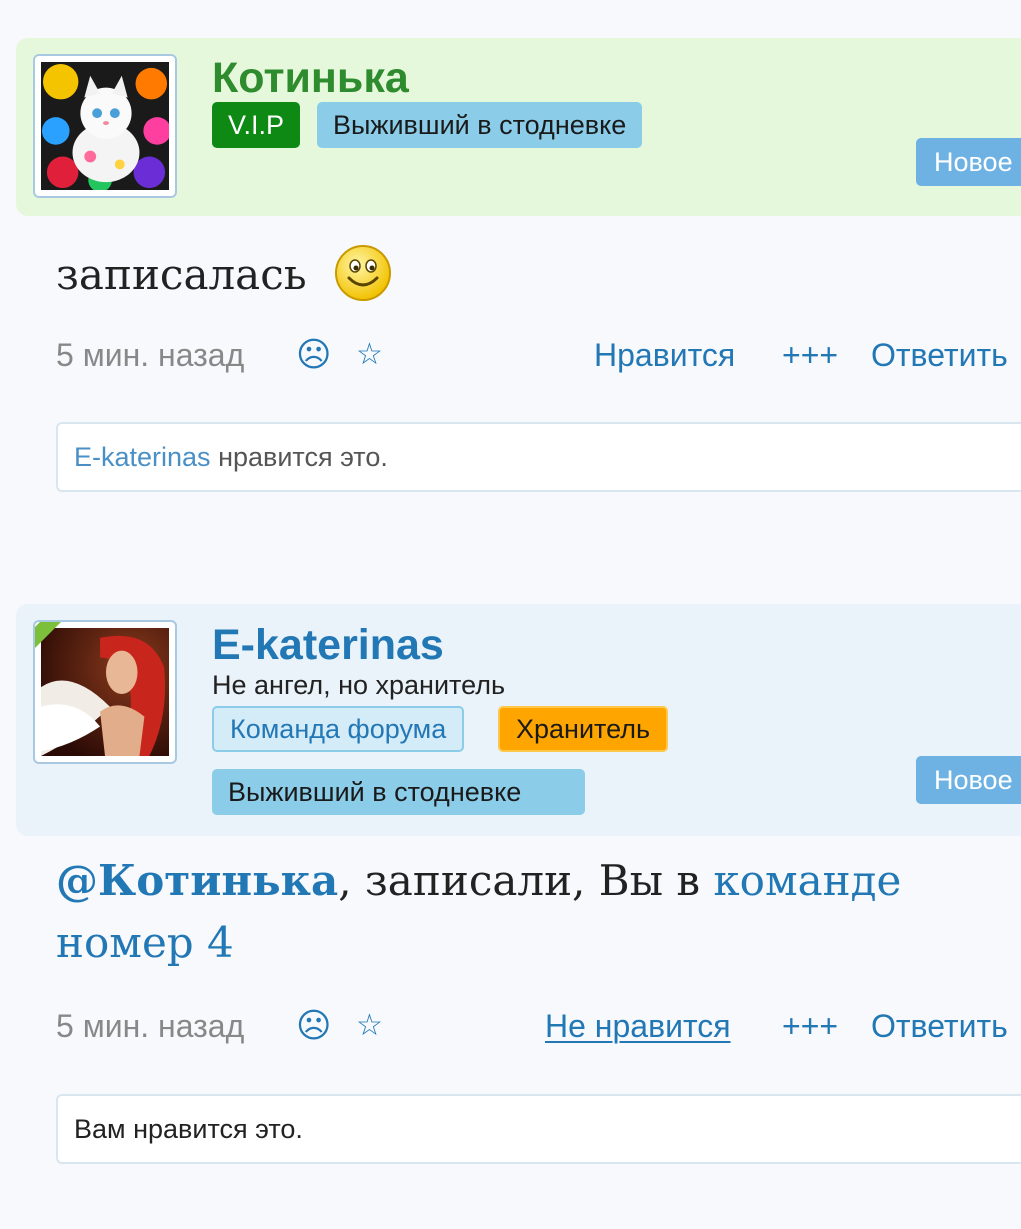  What do you see at coordinates (310, 78) in the screenshot?
I see `username: Котинька` at bounding box center [310, 78].